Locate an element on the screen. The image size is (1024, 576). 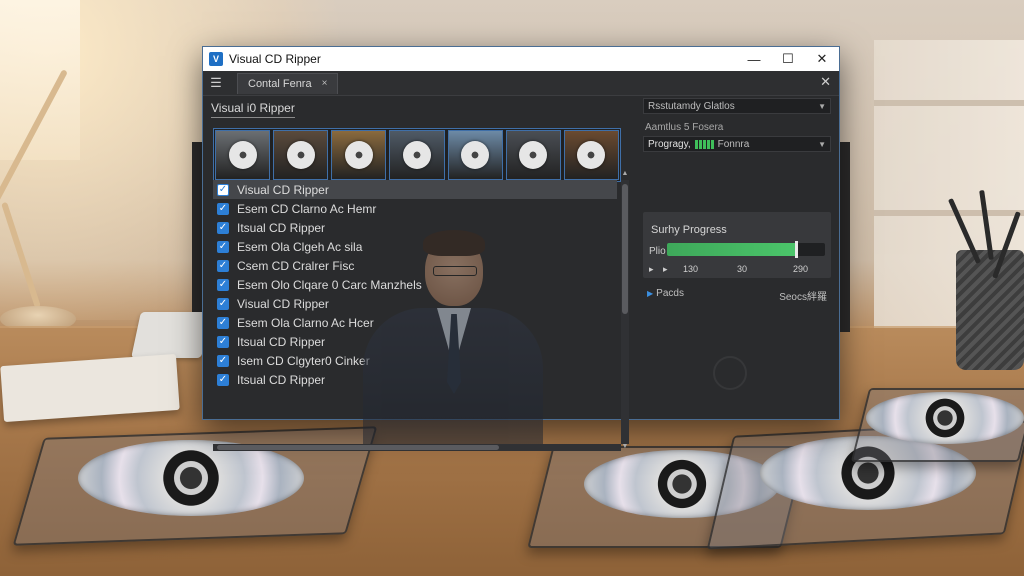
status-speed: Seocs絆羅 is located at coordinates (803, 297).